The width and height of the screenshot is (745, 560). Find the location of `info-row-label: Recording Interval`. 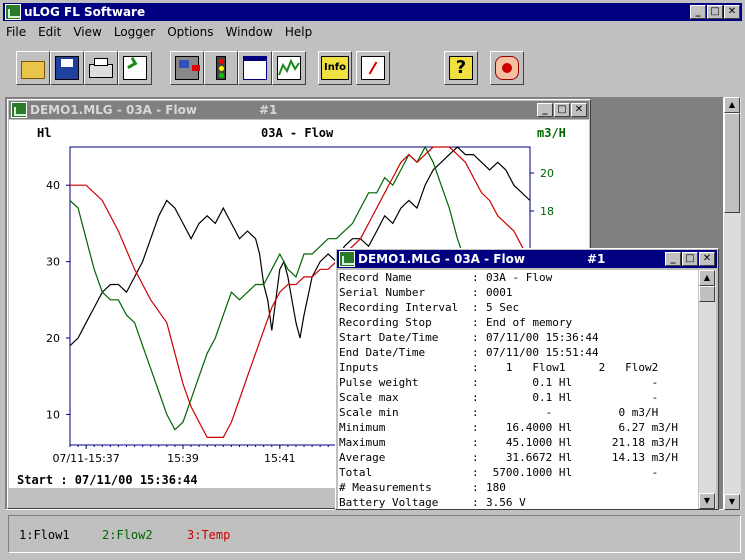

info-row-label: Recording Interval is located at coordinates (399, 307).